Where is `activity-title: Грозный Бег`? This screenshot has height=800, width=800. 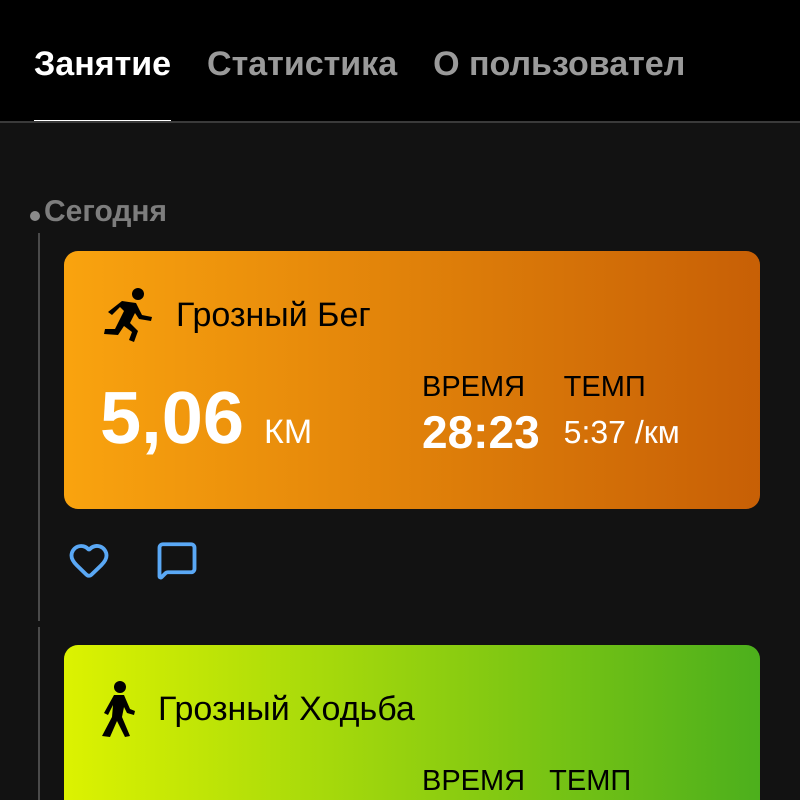
activity-title: Грозный Бег is located at coordinates (273, 315).